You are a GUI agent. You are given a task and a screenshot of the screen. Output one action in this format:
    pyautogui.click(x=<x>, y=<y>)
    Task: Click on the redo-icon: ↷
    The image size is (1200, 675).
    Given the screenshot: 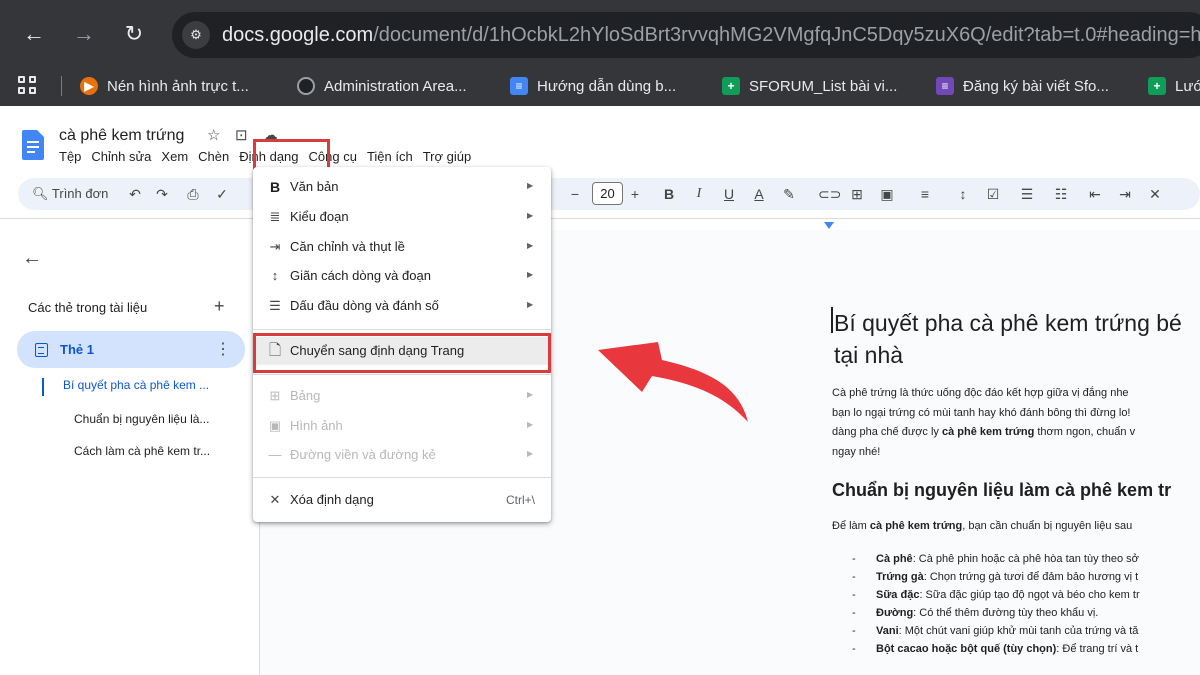 What is the action you would take?
    pyautogui.click(x=162, y=194)
    